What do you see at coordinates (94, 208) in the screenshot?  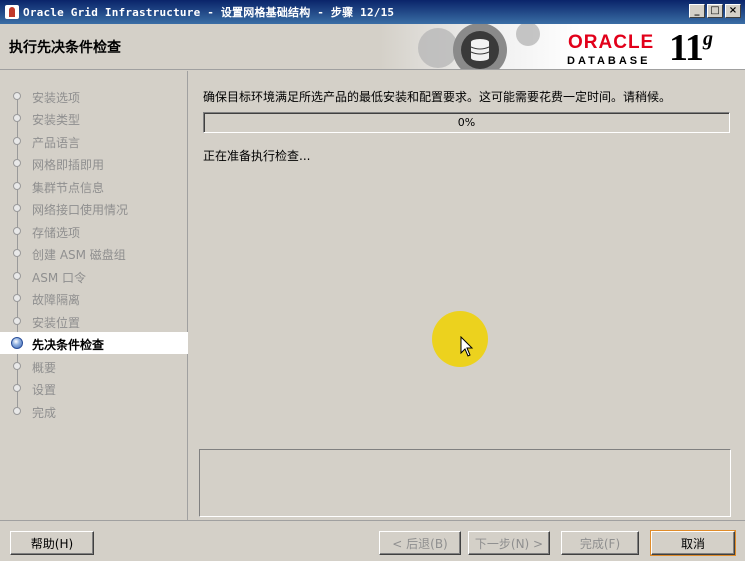 I see `step-network-interface: 网络接口使用情况` at bounding box center [94, 208].